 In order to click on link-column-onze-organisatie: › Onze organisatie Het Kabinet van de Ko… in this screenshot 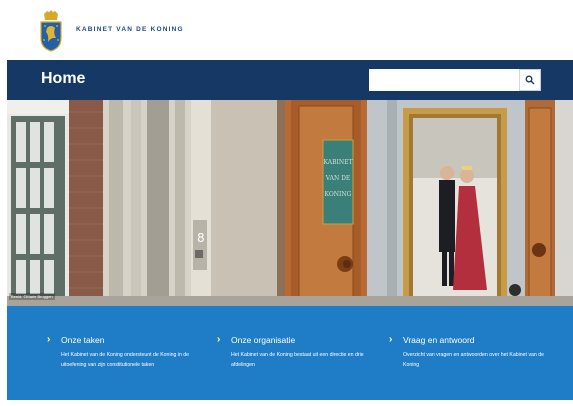, I will do `click(297, 352)`.